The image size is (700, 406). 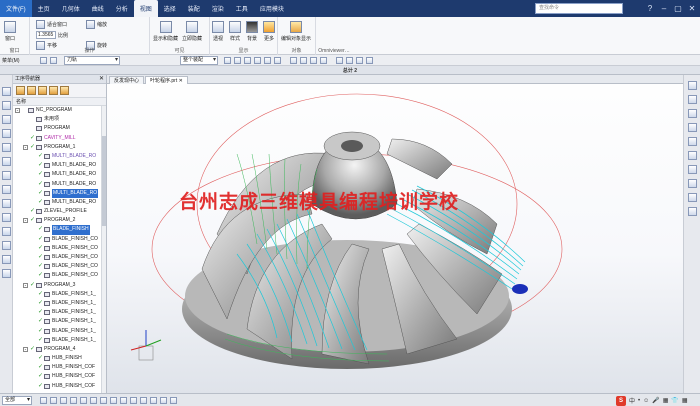 What do you see at coordinates (192, 31) in the screenshot?
I see `immediate-hide-button: 立即隐藏` at bounding box center [192, 31].